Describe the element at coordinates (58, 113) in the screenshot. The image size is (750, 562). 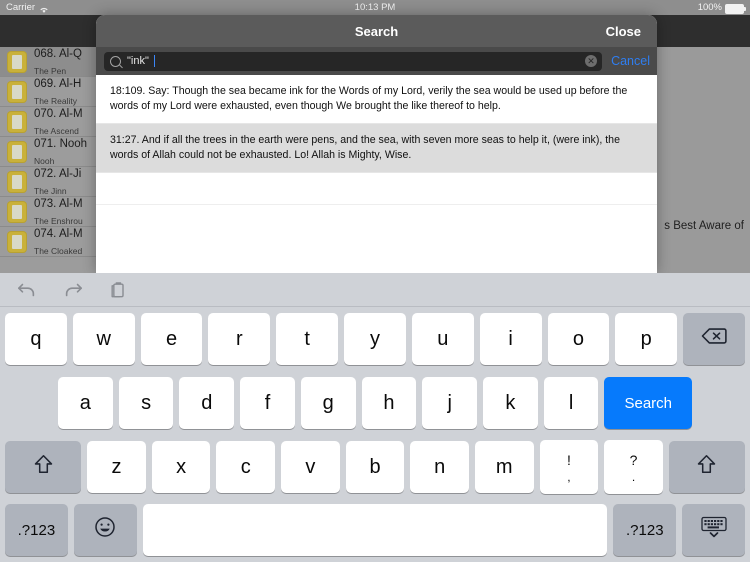
I see `list-item-title: 070. Al-M` at that location.